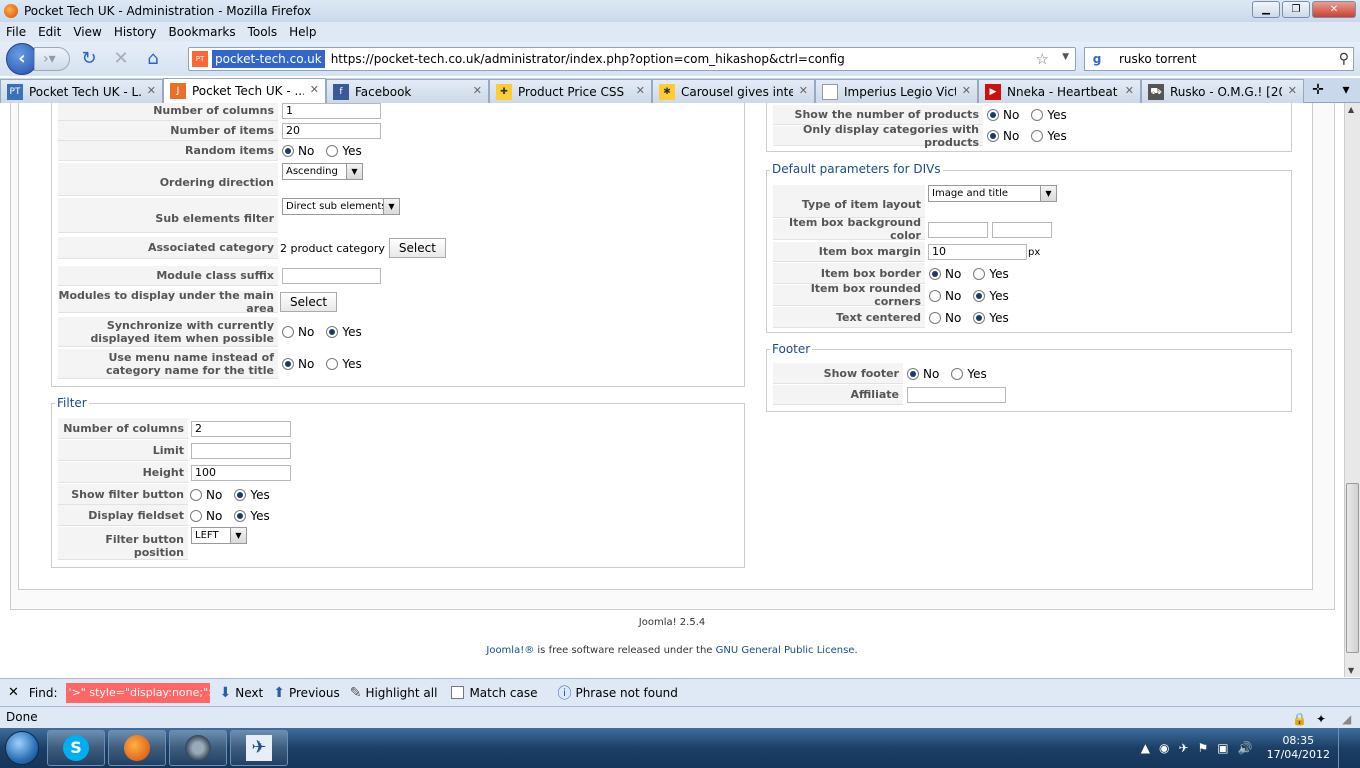  What do you see at coordinates (1351, 109) in the screenshot?
I see `scroll-up-icon: ▲` at bounding box center [1351, 109].